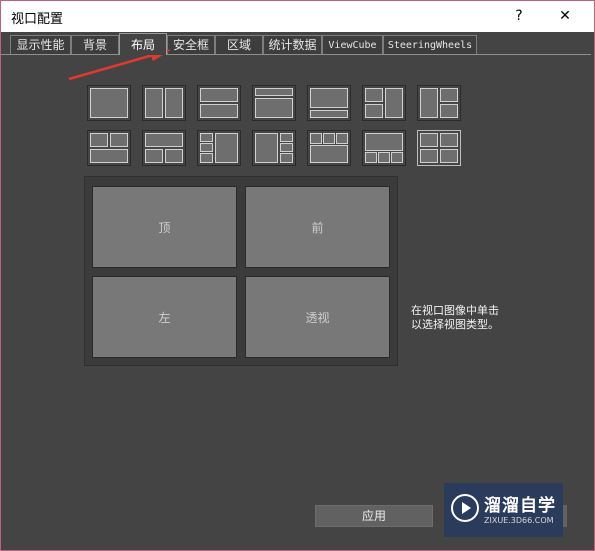 The height and width of the screenshot is (551, 595). Describe the element at coordinates (374, 516) in the screenshot. I see `apply-button: 应用` at that location.